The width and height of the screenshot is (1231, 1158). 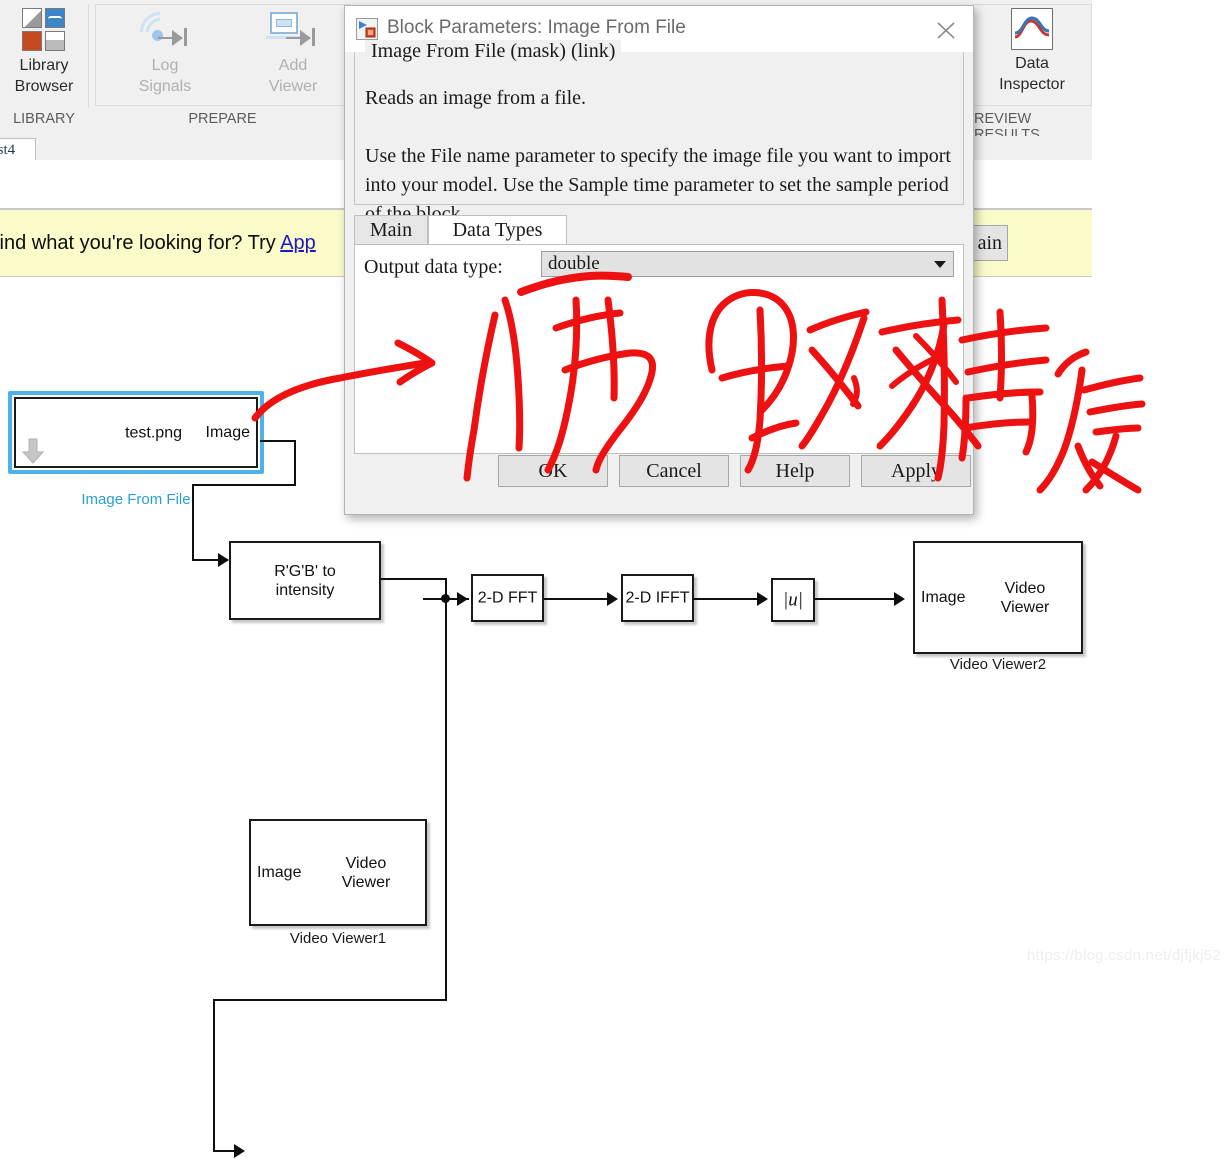 I want to click on block-2d-fft: 2-D FFT, so click(x=507, y=598).